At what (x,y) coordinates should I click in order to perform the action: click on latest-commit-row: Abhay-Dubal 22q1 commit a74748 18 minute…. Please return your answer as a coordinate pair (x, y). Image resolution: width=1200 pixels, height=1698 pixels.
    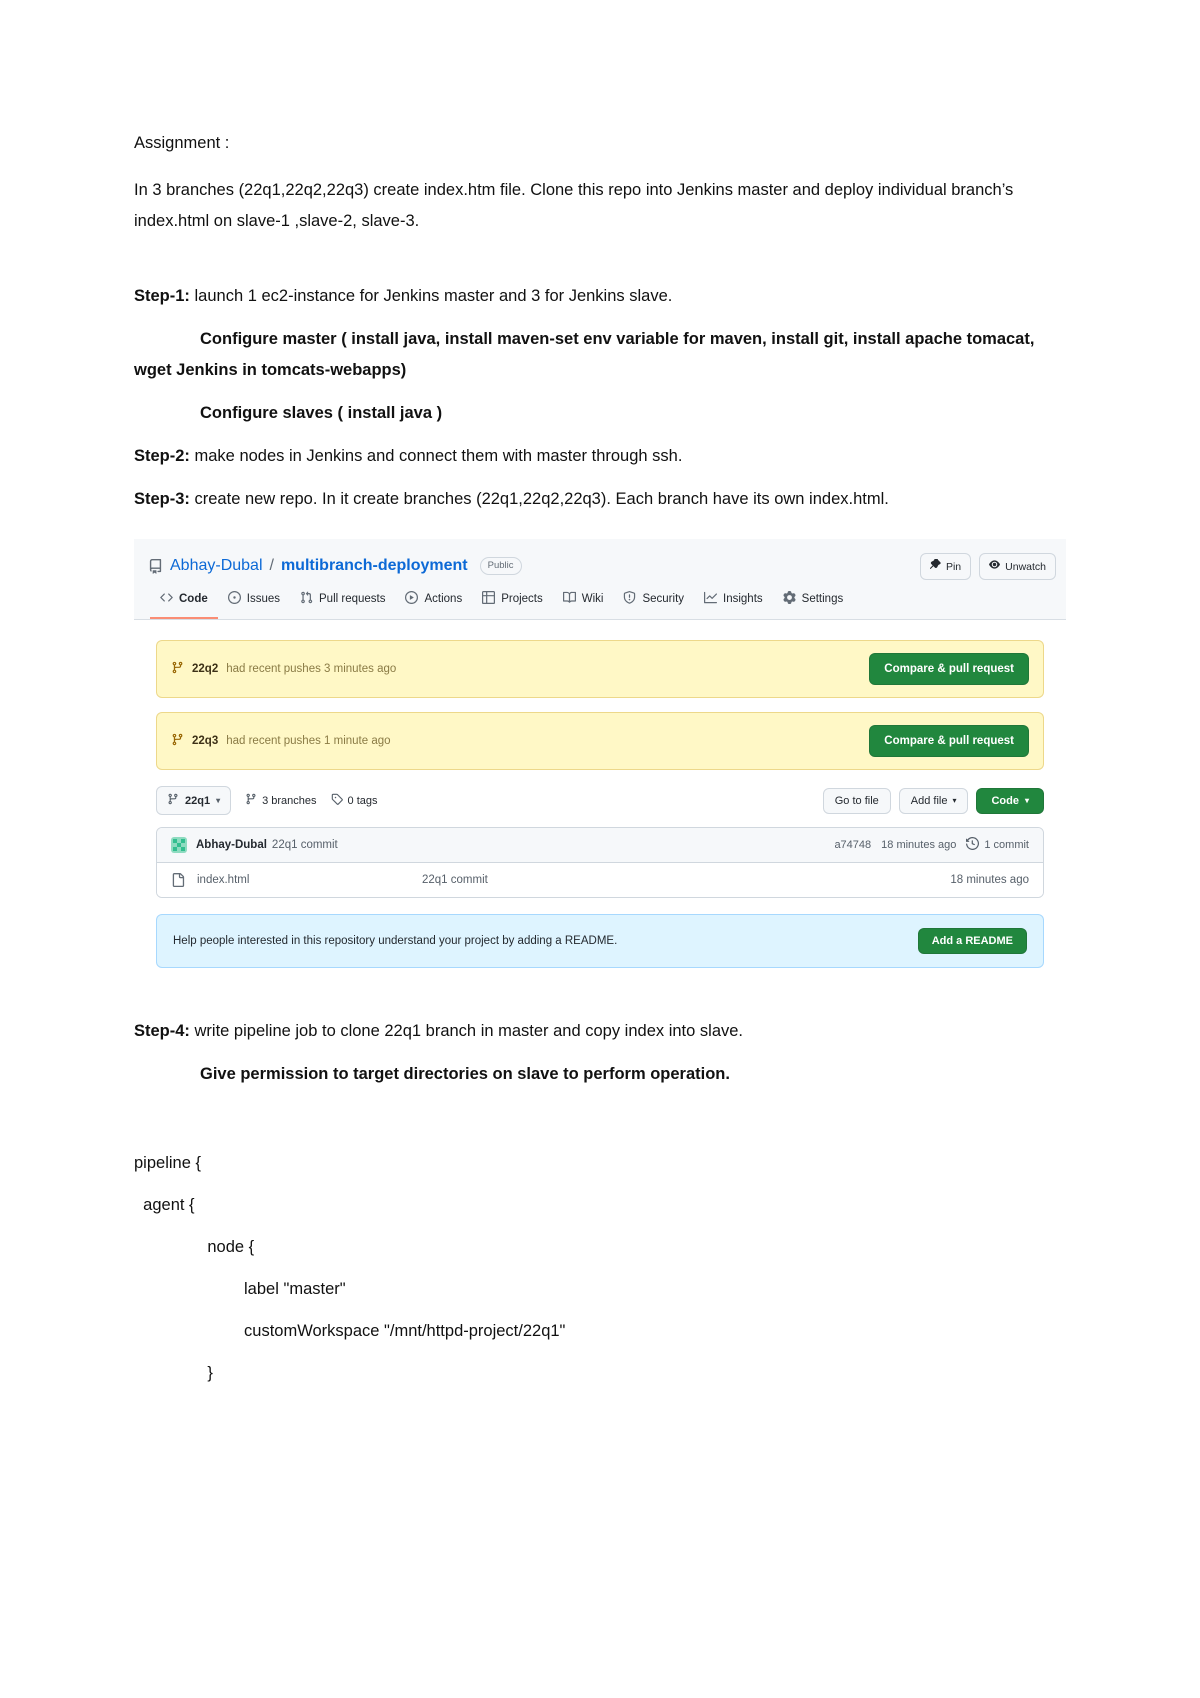
    Looking at the image, I should click on (600, 845).